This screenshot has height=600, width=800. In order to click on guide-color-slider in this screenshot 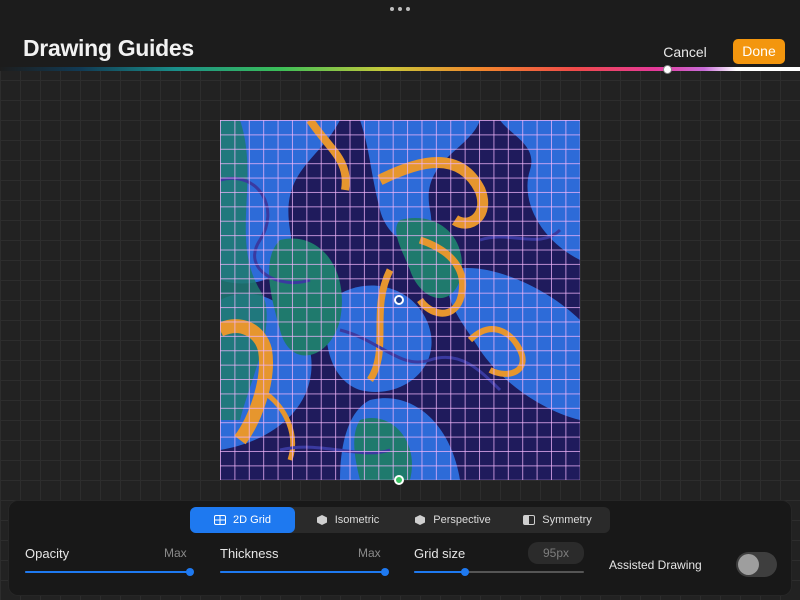, I will do `click(400, 69)`.